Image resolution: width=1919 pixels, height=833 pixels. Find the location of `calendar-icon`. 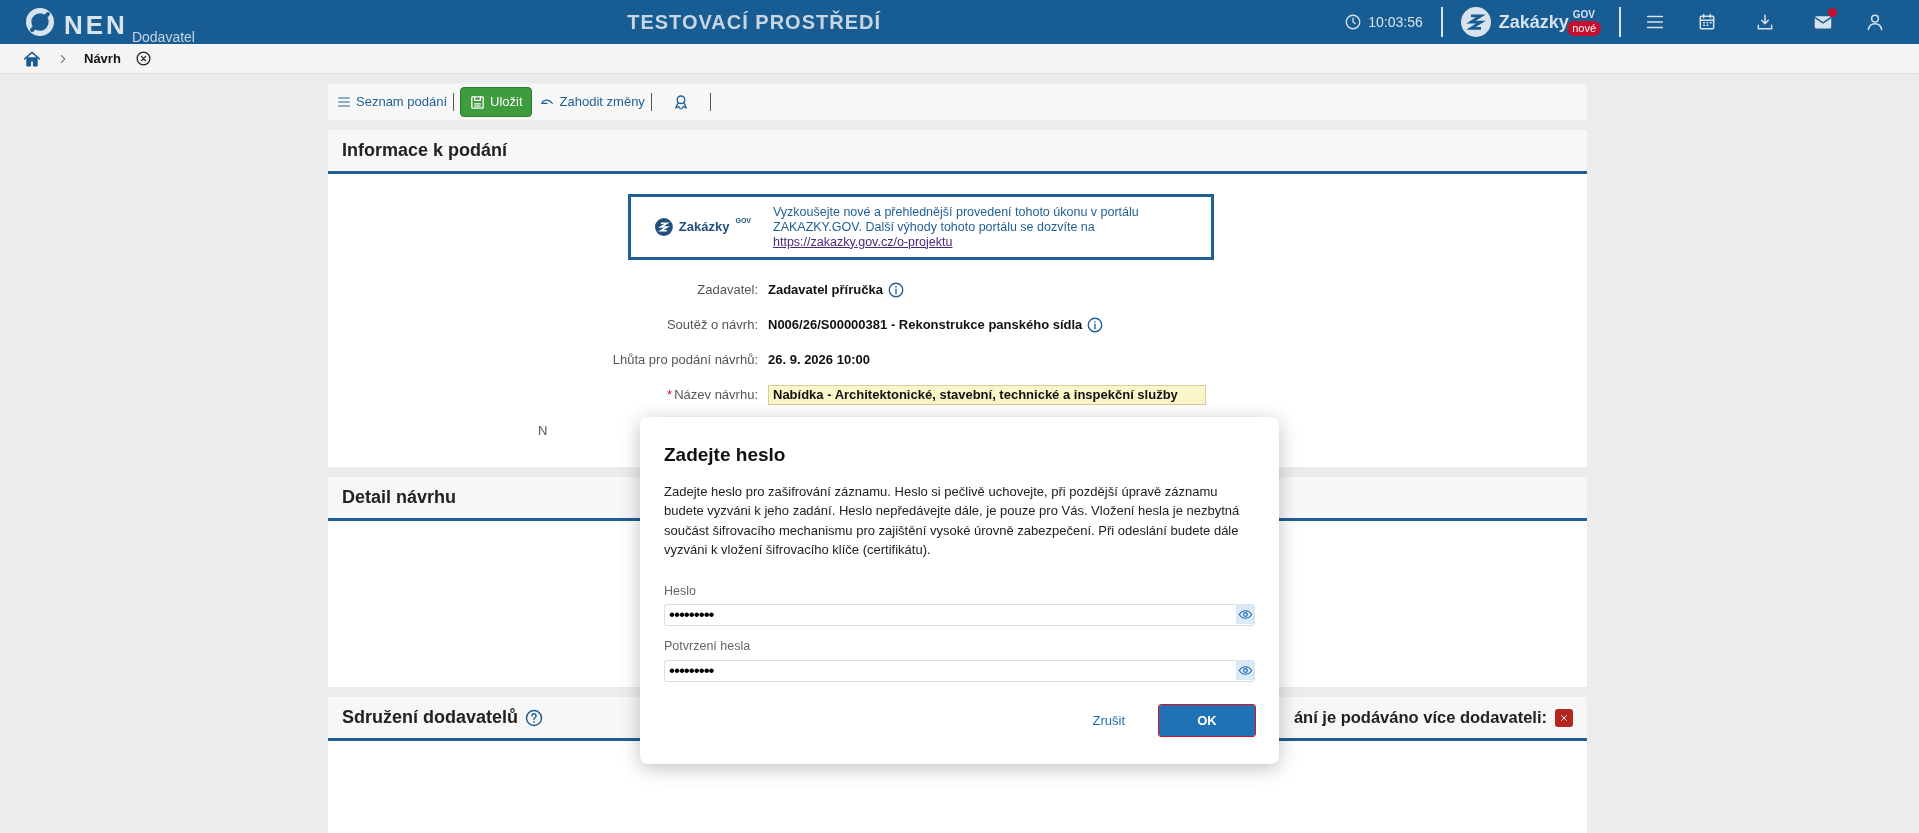

calendar-icon is located at coordinates (1707, 22).